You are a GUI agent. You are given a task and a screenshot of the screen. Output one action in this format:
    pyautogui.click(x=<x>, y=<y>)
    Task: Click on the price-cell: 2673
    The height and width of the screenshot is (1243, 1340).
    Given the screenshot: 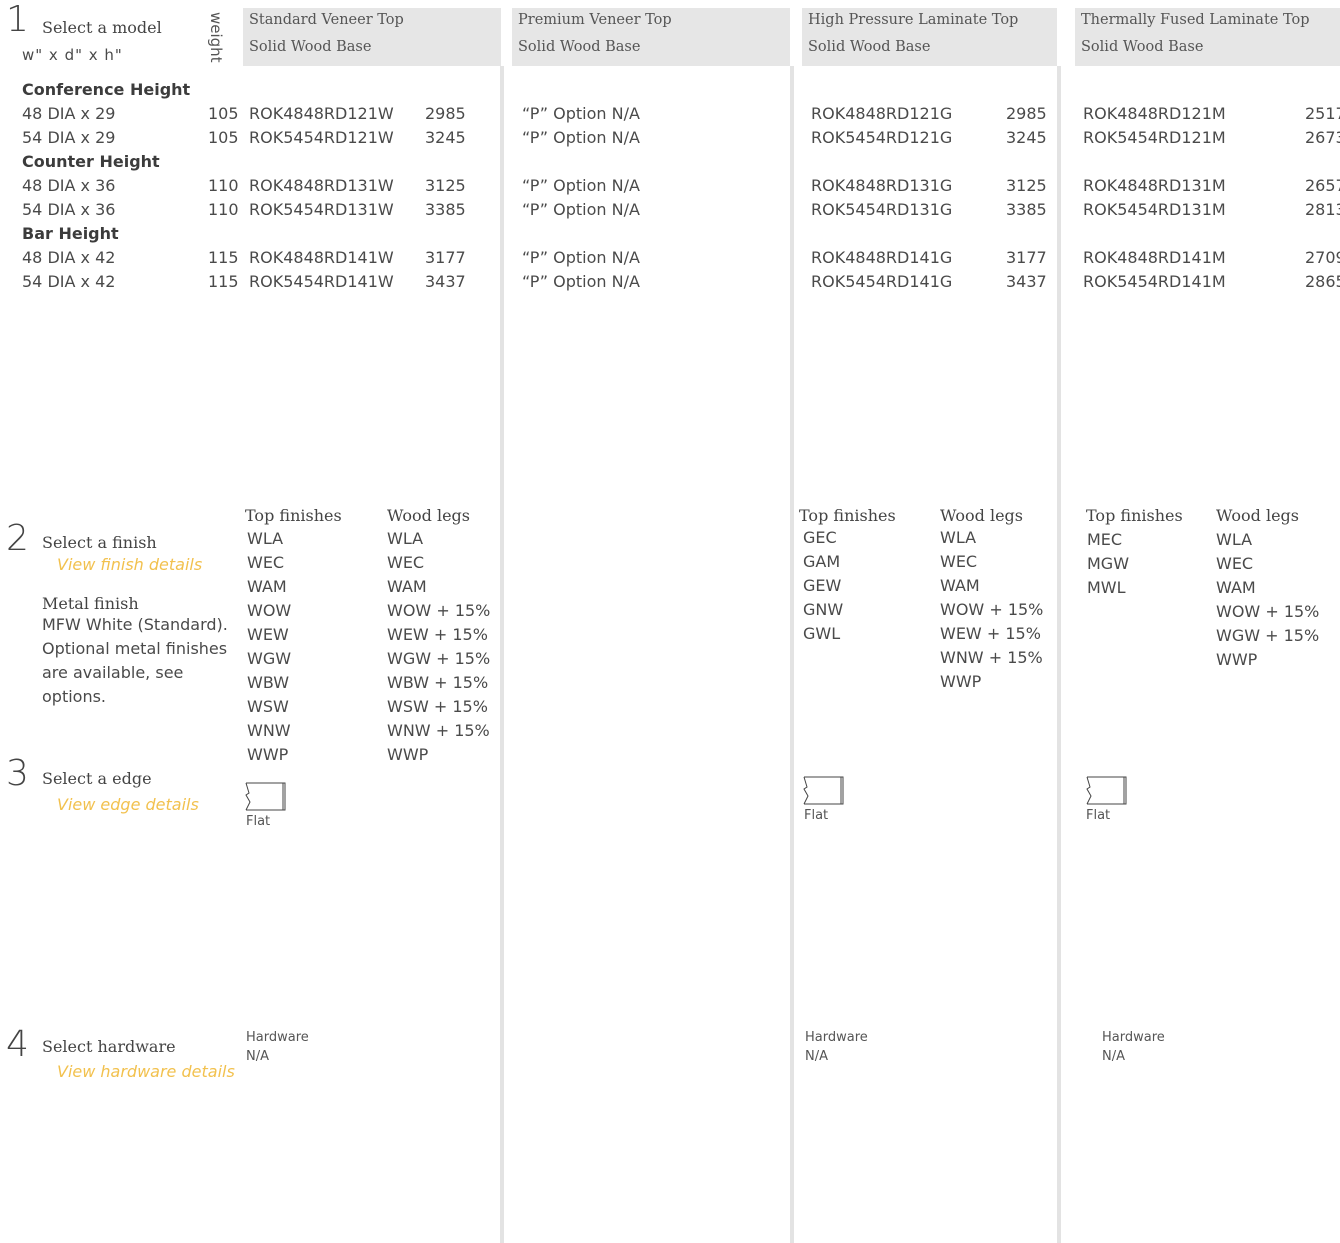 What is the action you would take?
    pyautogui.click(x=1322, y=137)
    